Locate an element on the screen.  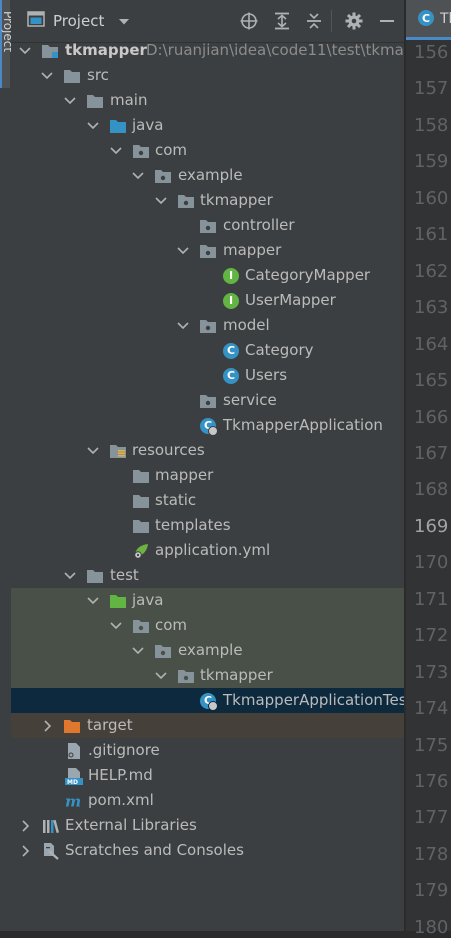
line-number: 157 is located at coordinates (431, 89).